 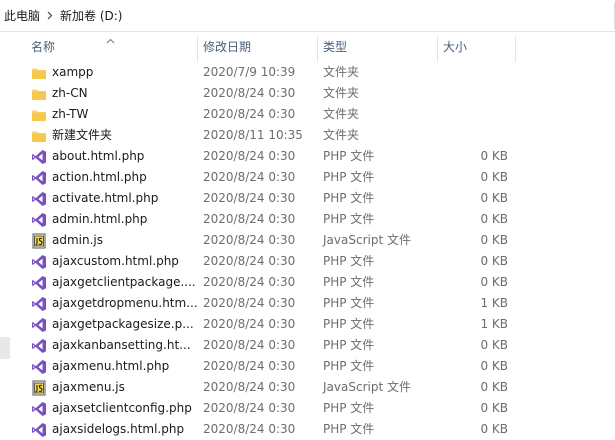 What do you see at coordinates (118, 429) in the screenshot?
I see `file-name: ajaxsidelogs.html.php` at bounding box center [118, 429].